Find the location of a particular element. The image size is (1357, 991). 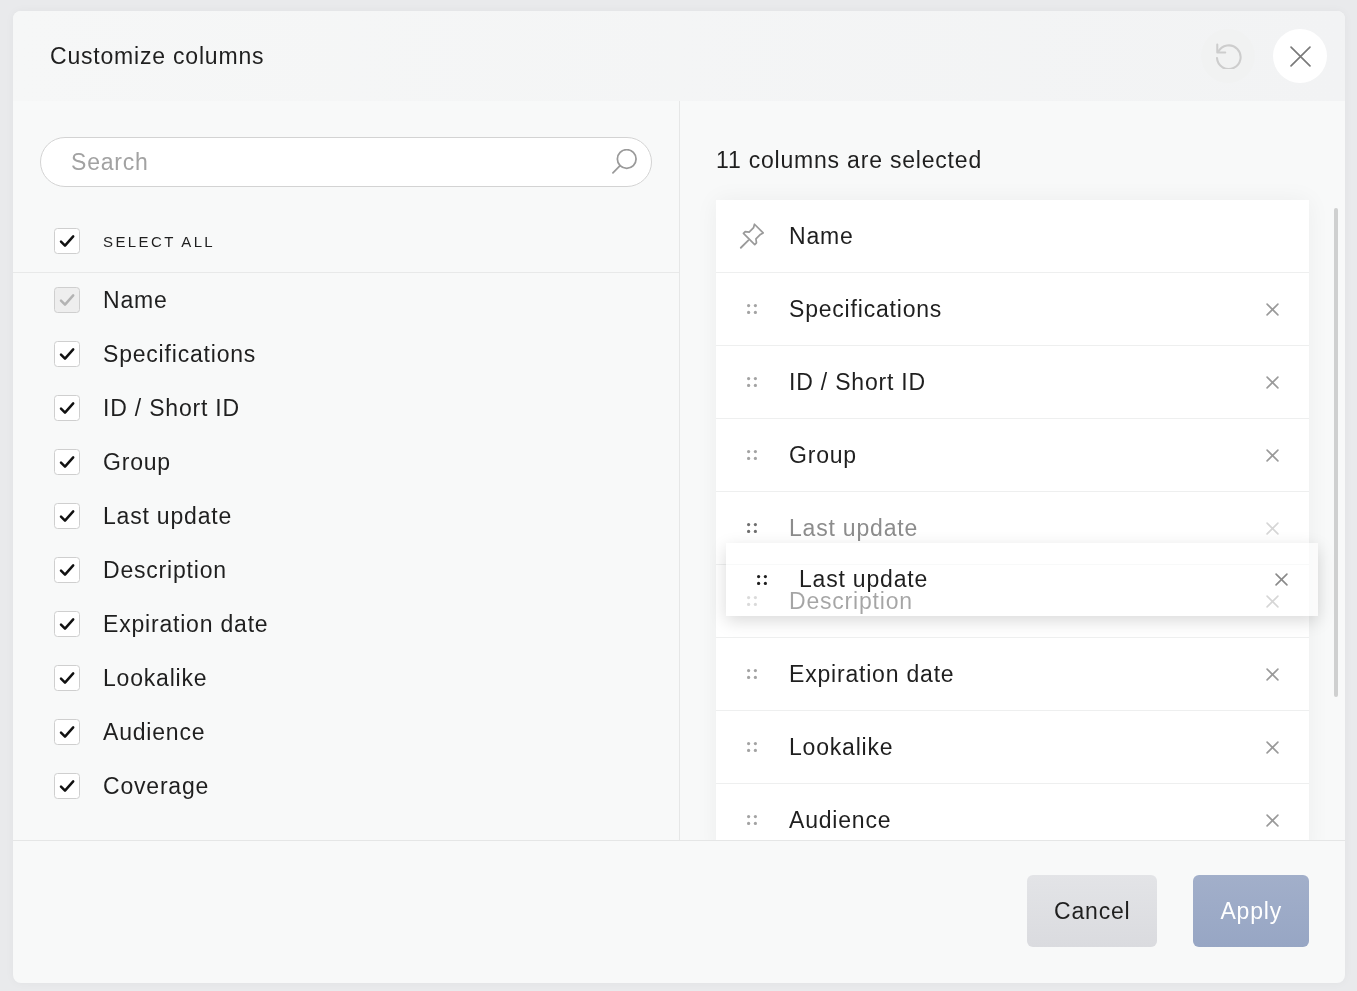

search-icon is located at coordinates (624, 161).